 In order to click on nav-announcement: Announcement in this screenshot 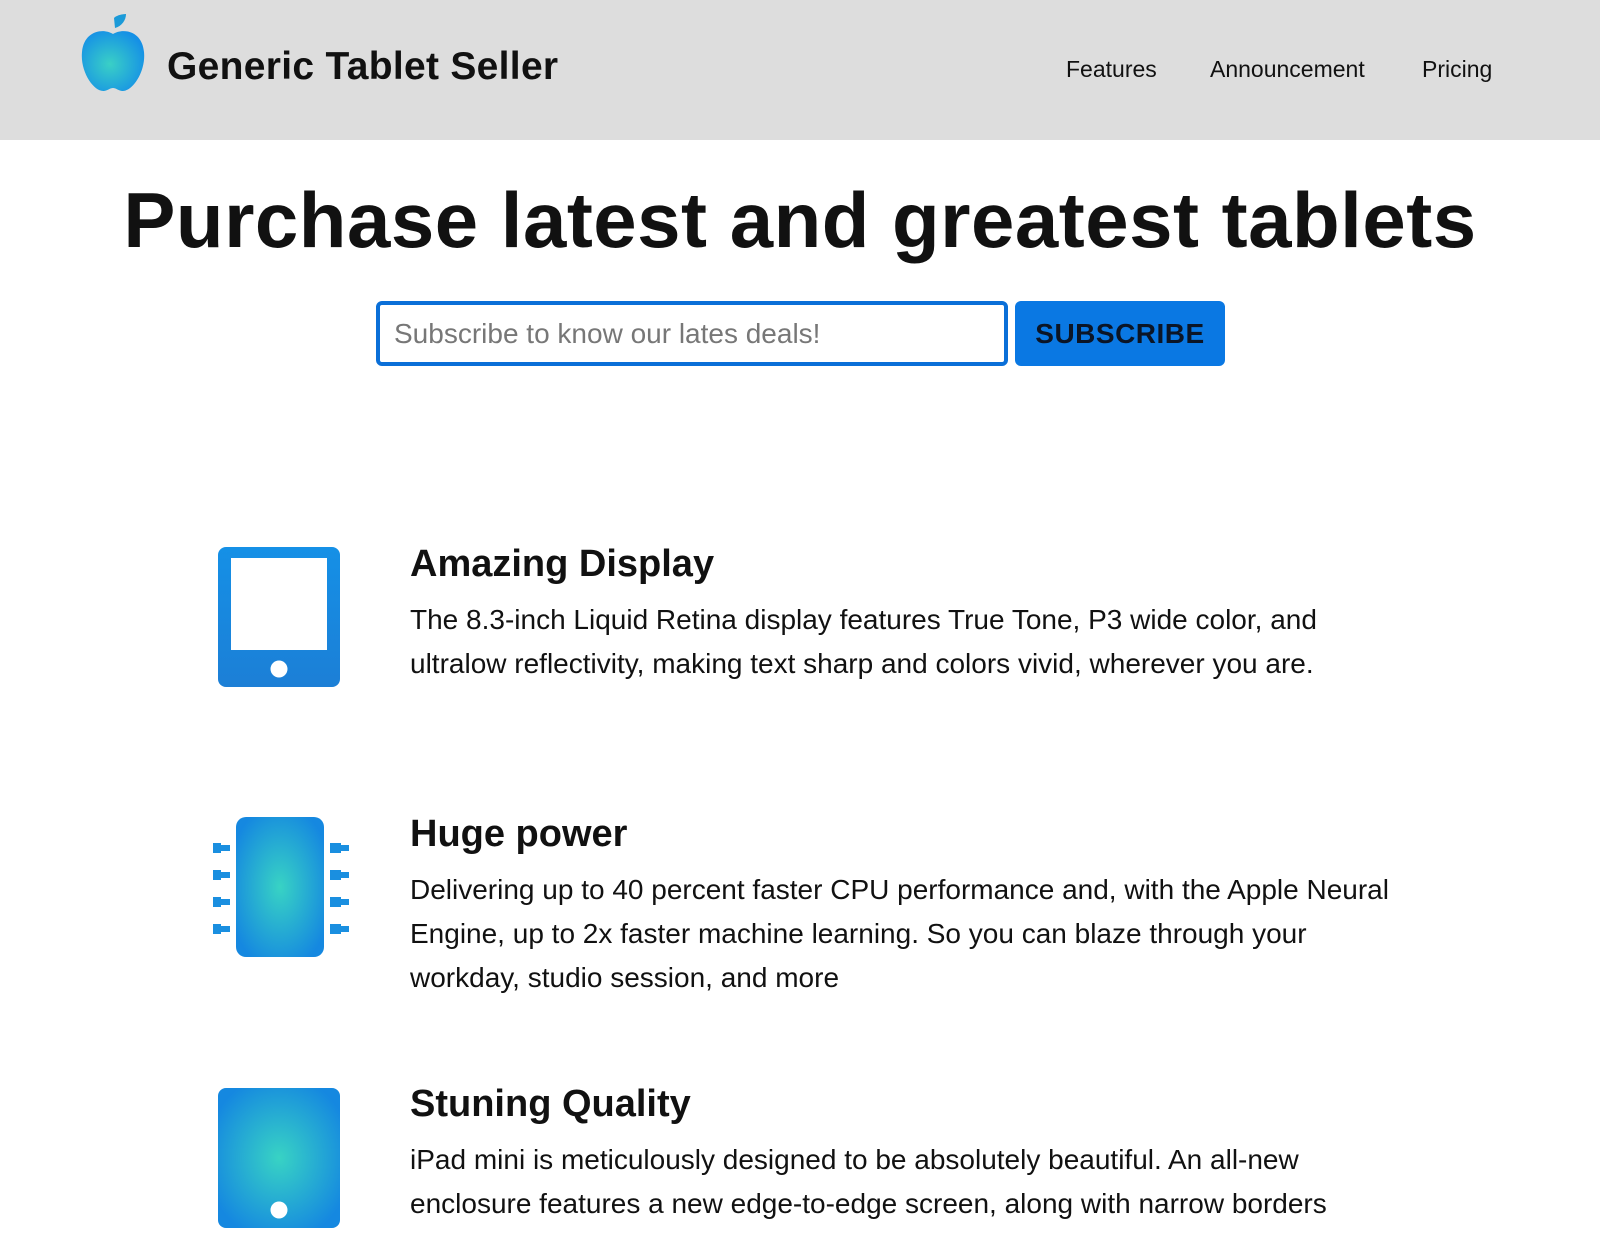, I will do `click(1287, 69)`.